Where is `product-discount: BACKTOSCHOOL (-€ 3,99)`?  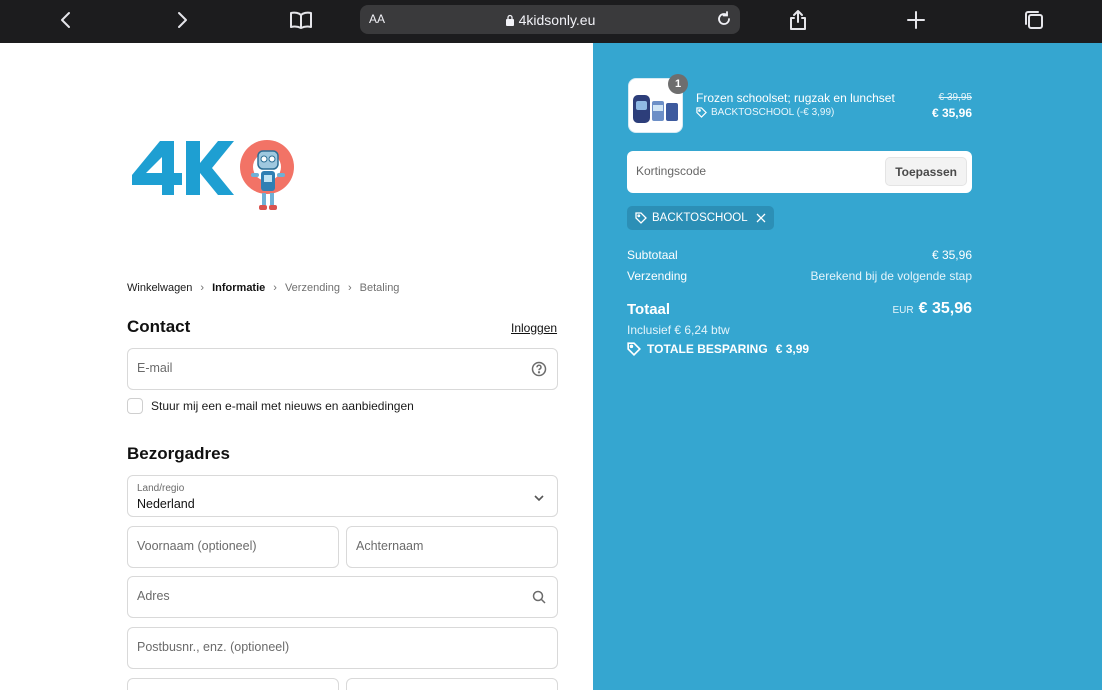 product-discount: BACKTOSCHOOL (-€ 3,99) is located at coordinates (765, 112).